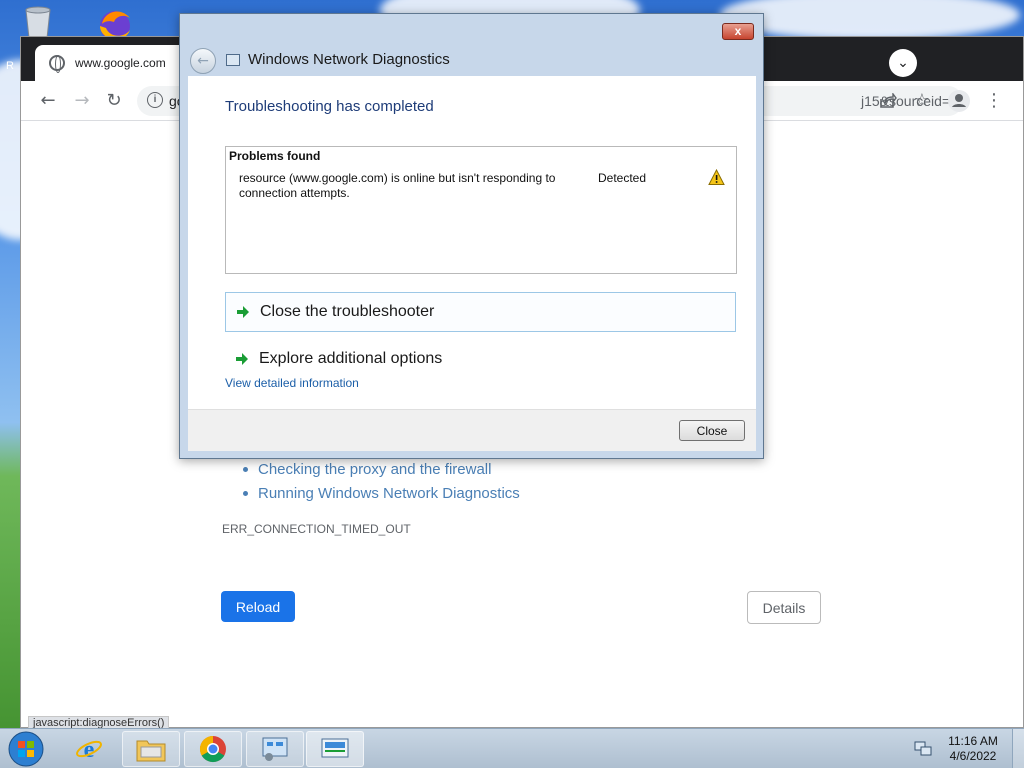 The image size is (1024, 768). I want to click on dialog-title-close-button: x, so click(738, 31).